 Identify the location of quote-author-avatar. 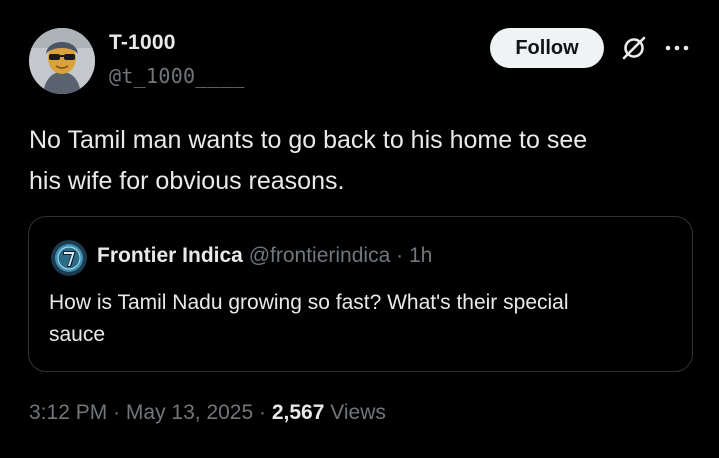
(69, 258).